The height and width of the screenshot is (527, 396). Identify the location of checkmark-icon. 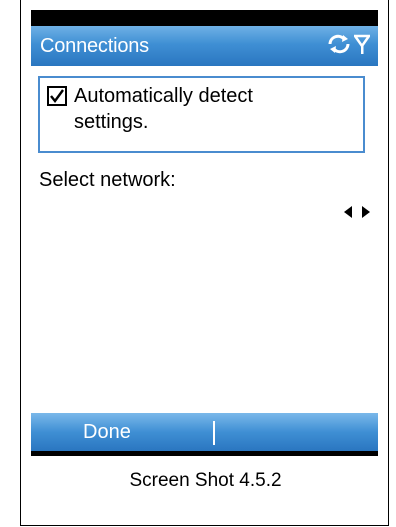
(57, 96).